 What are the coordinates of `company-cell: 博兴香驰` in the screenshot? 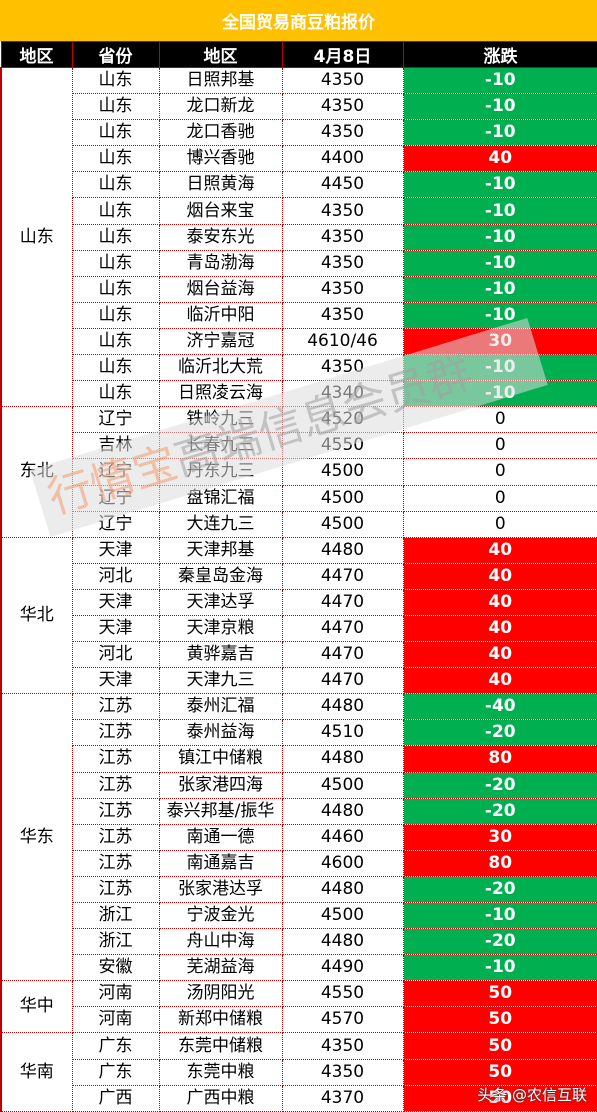 It's located at (220, 159).